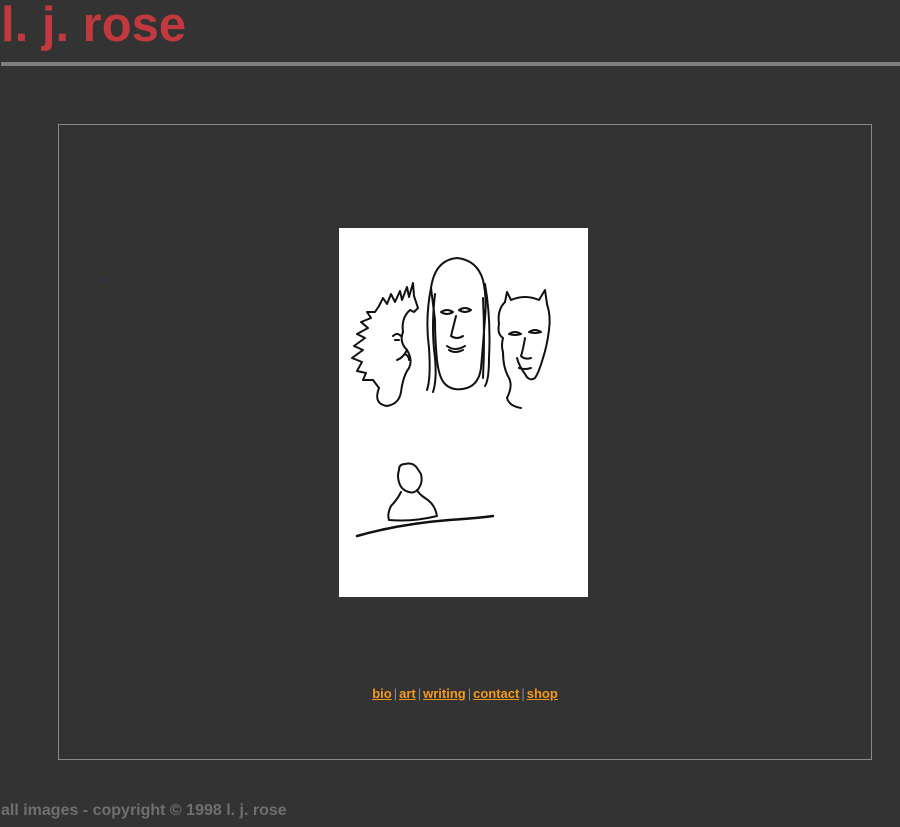 This screenshot has width=900, height=827. What do you see at coordinates (451, 397) in the screenshot?
I see `ink-drawing` at bounding box center [451, 397].